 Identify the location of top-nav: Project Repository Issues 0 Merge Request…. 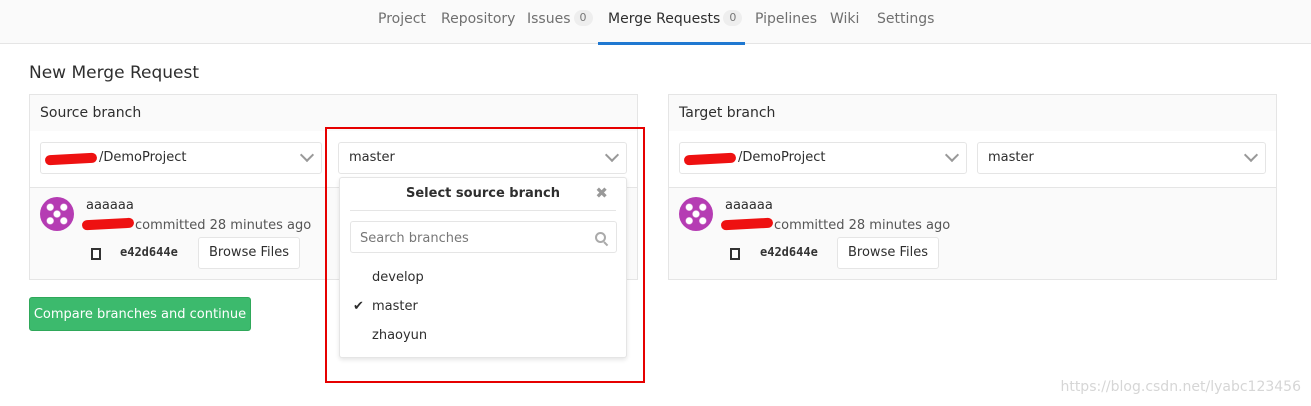
(655, 22).